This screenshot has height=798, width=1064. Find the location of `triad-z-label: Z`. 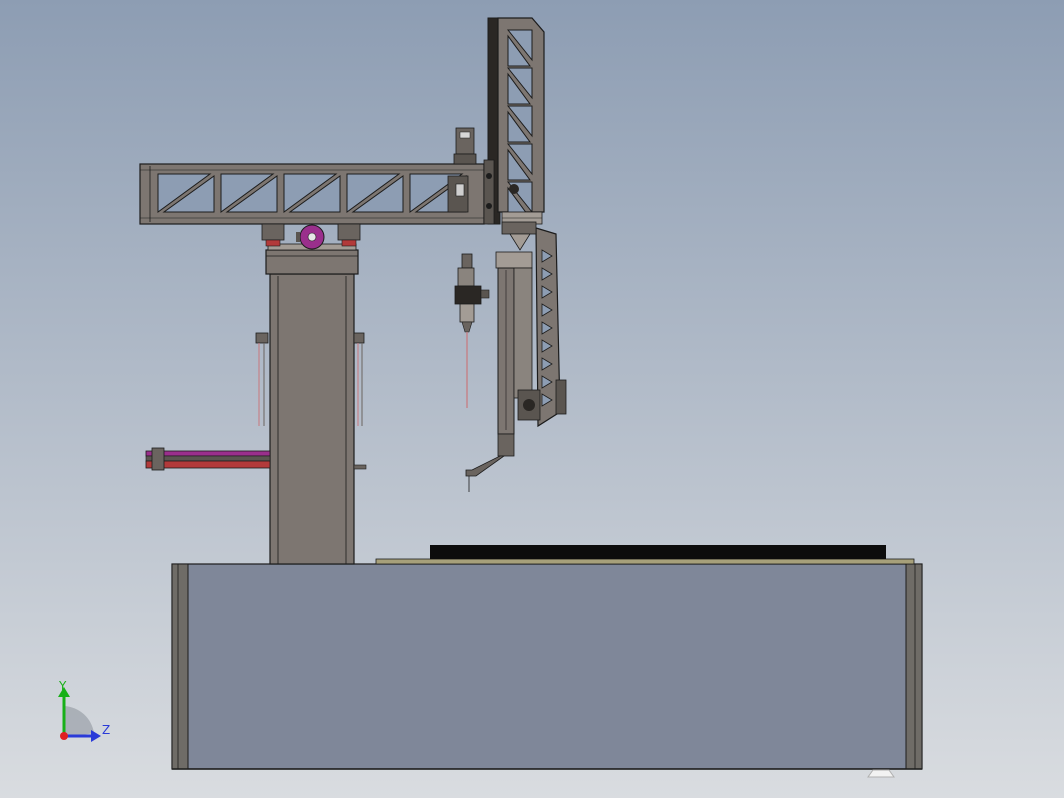

triad-z-label: Z is located at coordinates (106, 730).